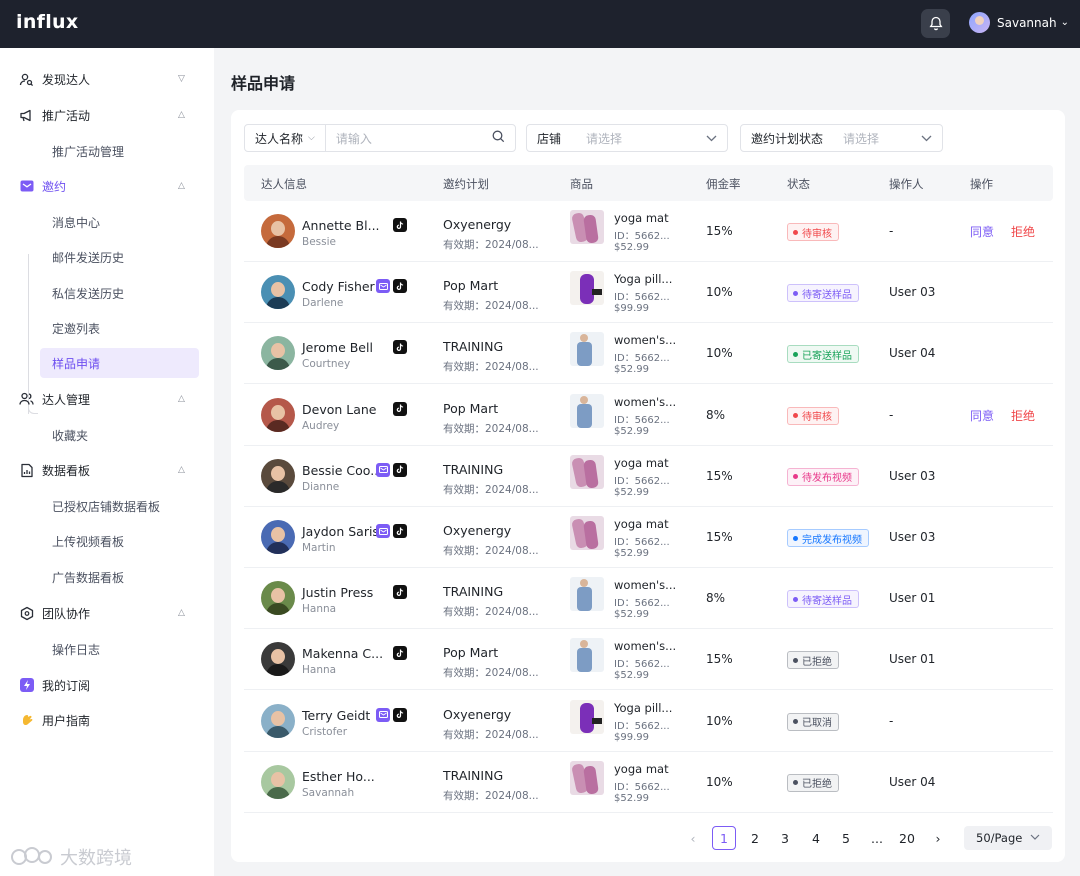  What do you see at coordinates (119, 151) in the screenshot?
I see `sidebar-item-campaign-manage: 推广活动管理` at bounding box center [119, 151].